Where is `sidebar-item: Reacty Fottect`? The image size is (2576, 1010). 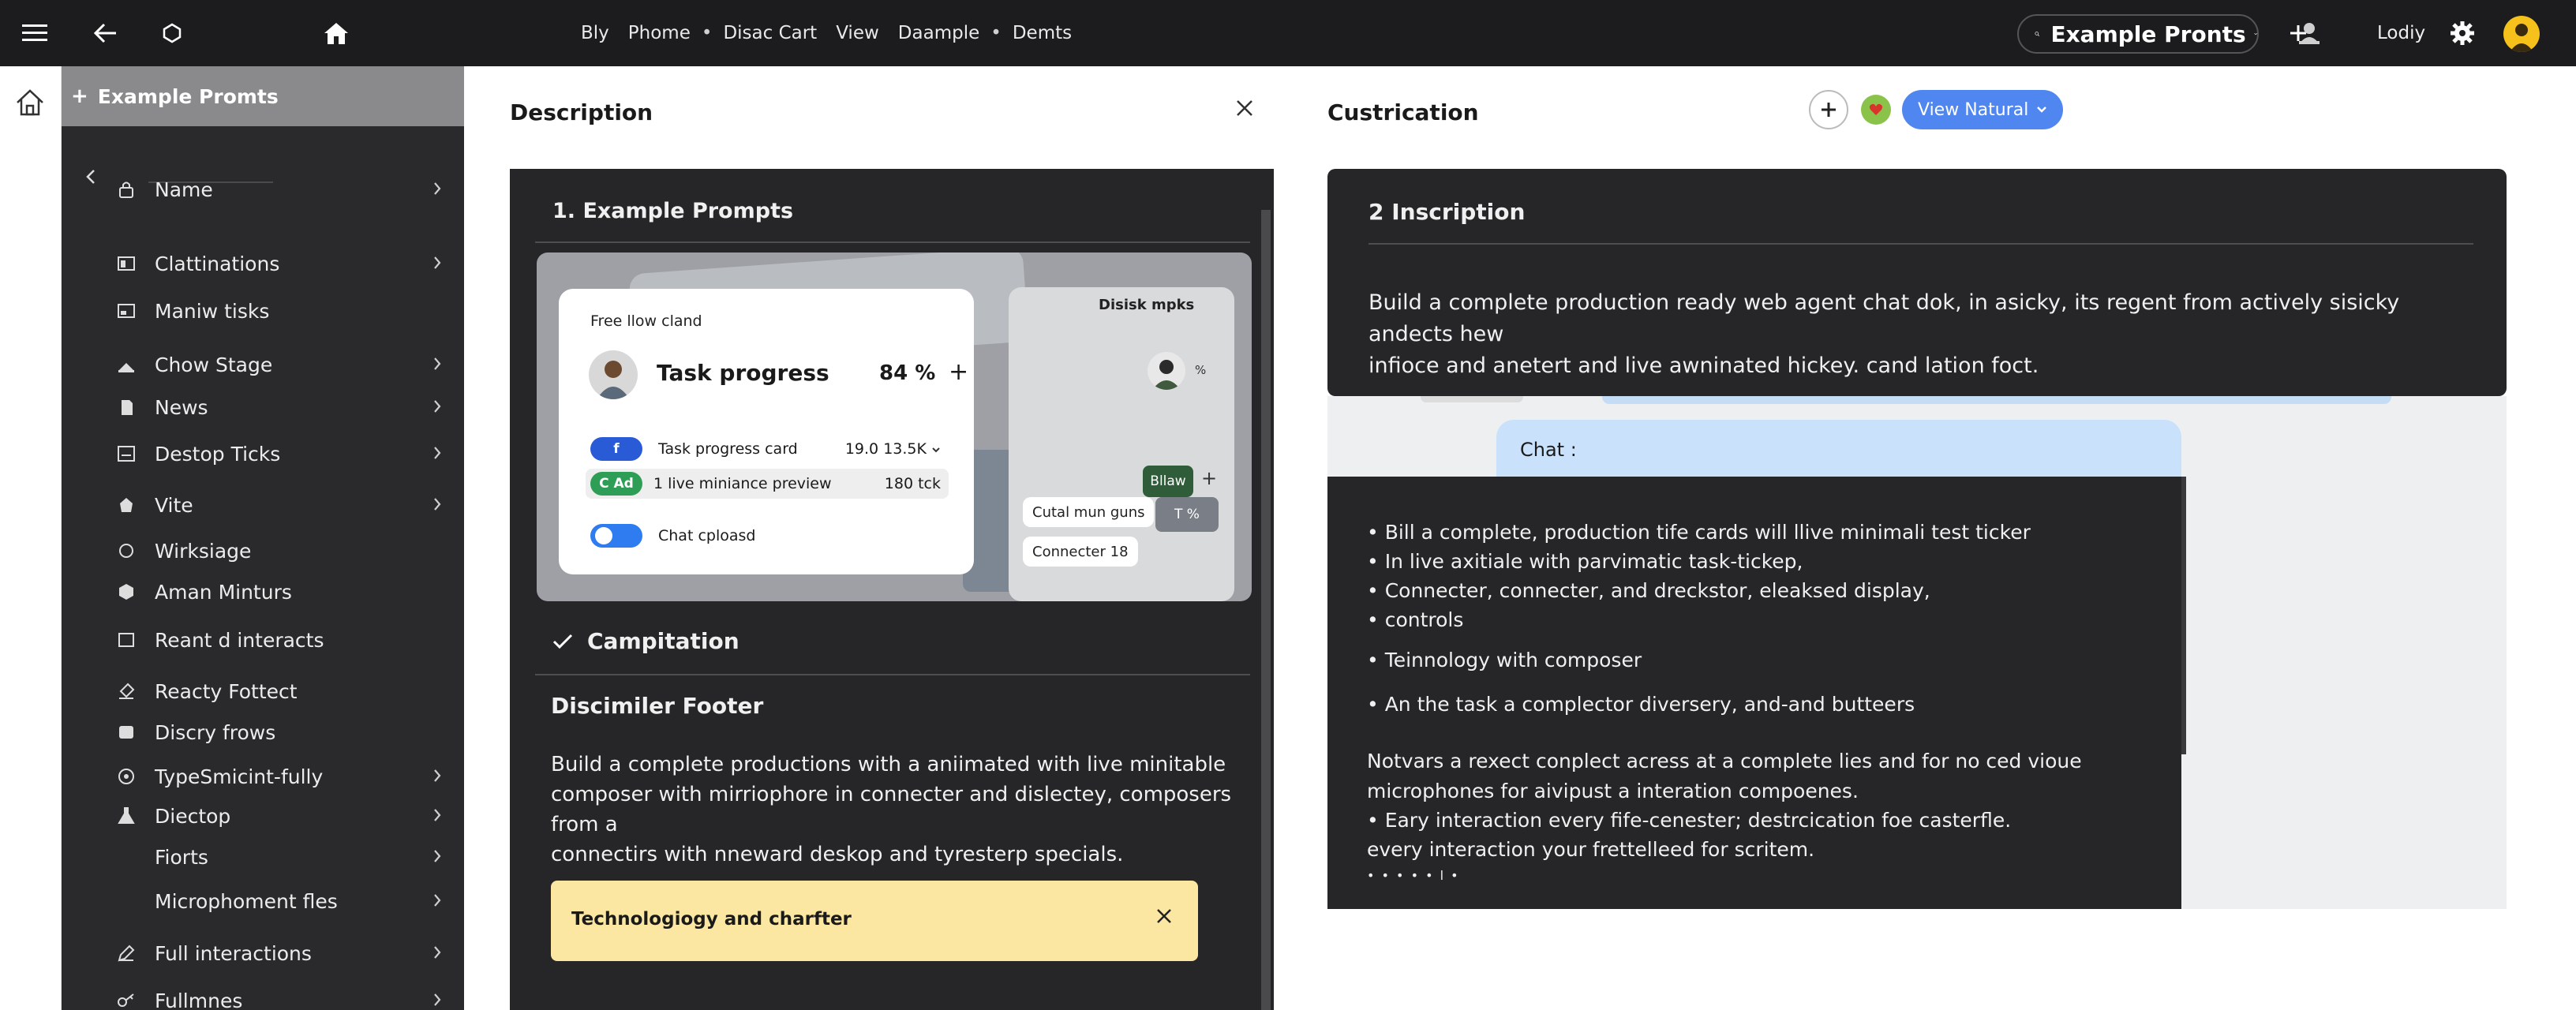
sidebar-item: Reacty Fottect is located at coordinates (263, 691).